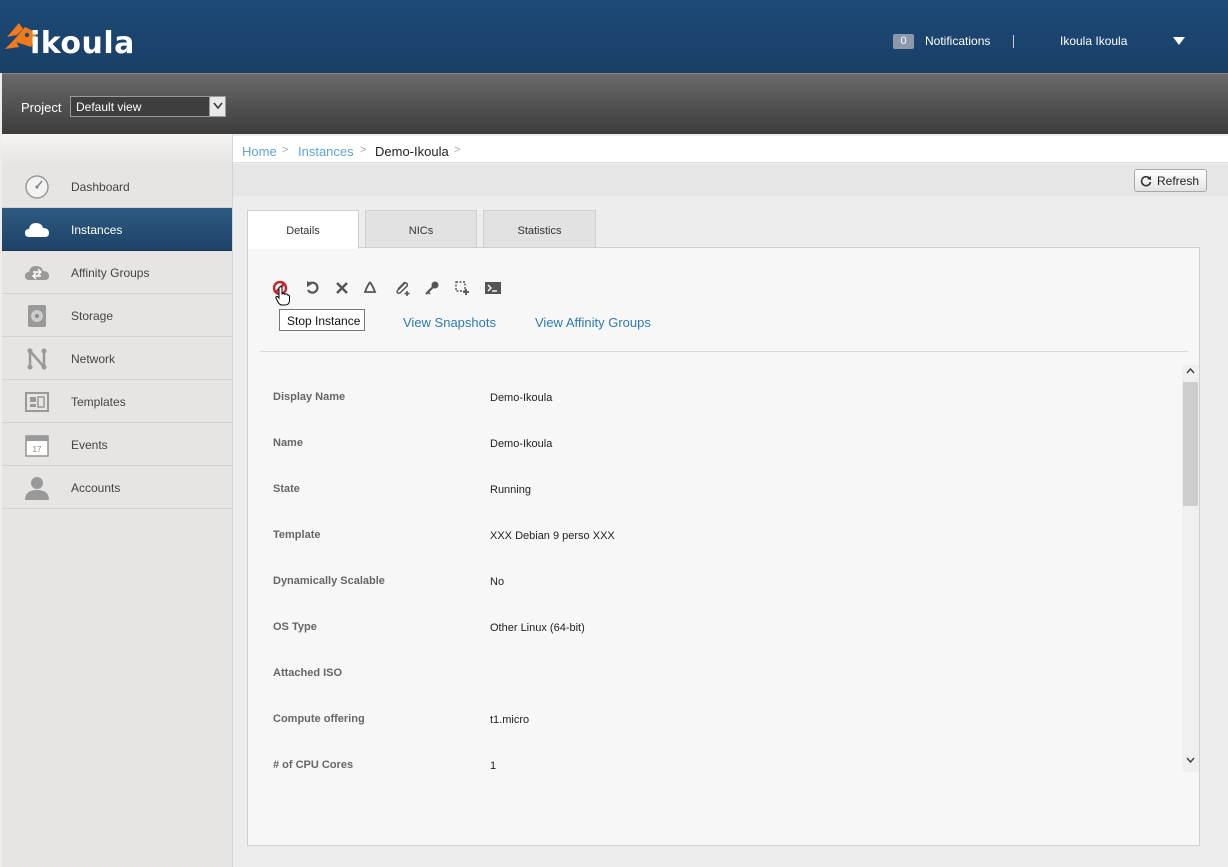 Image resolution: width=1228 pixels, height=867 pixels. I want to click on calendar-icon: 17, so click(37, 446).